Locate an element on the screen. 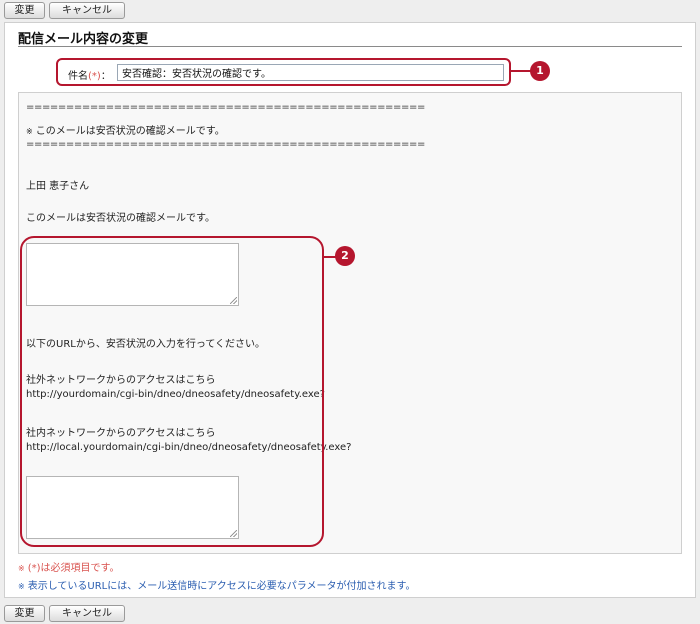 This screenshot has width=700, height=624. title-divider is located at coordinates (350, 46).